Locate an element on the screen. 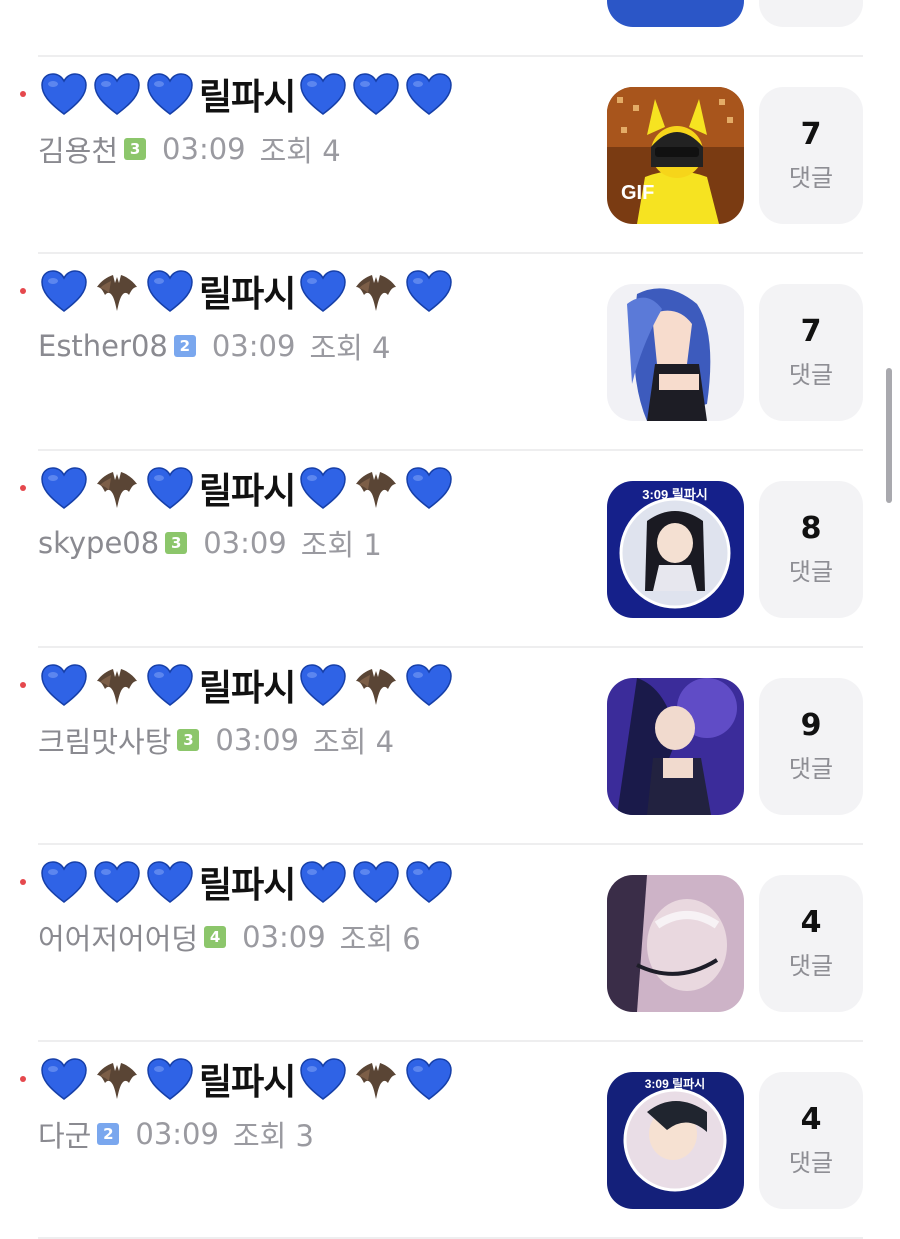  comment-count-box: 8 댓글 is located at coordinates (811, 549).